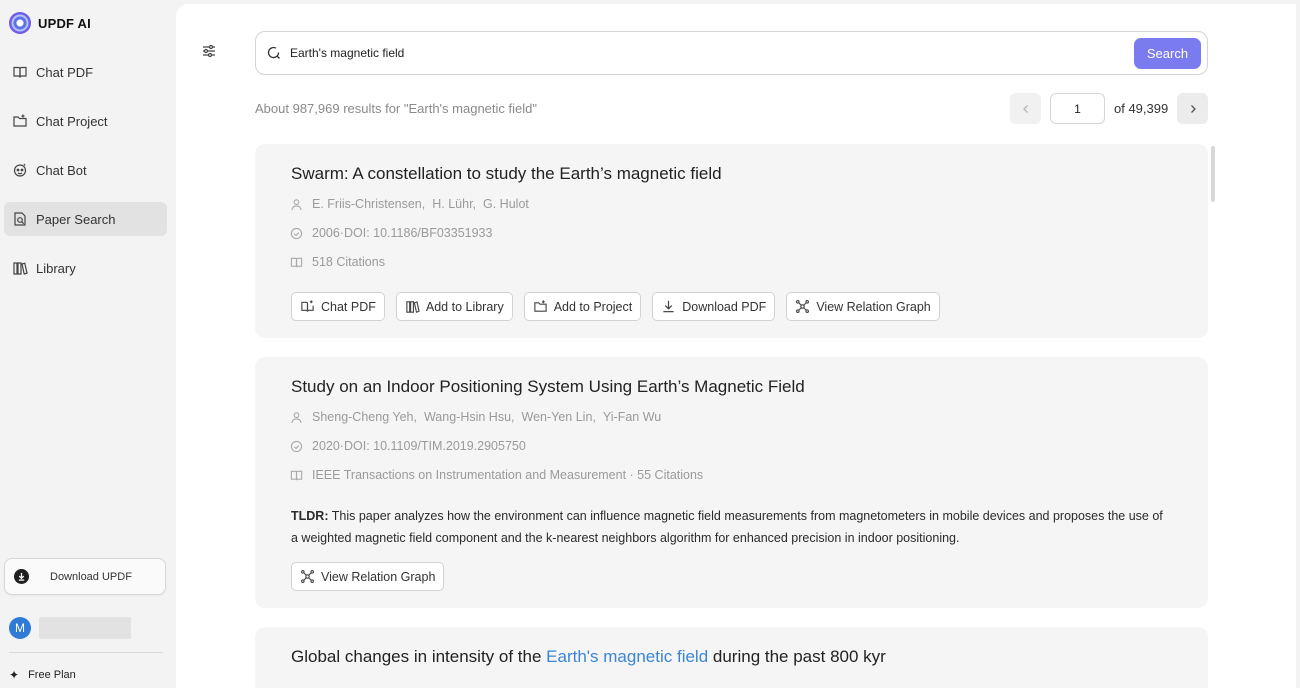 This screenshot has width=1300, height=688. I want to click on search-bar: Search, so click(731, 53).